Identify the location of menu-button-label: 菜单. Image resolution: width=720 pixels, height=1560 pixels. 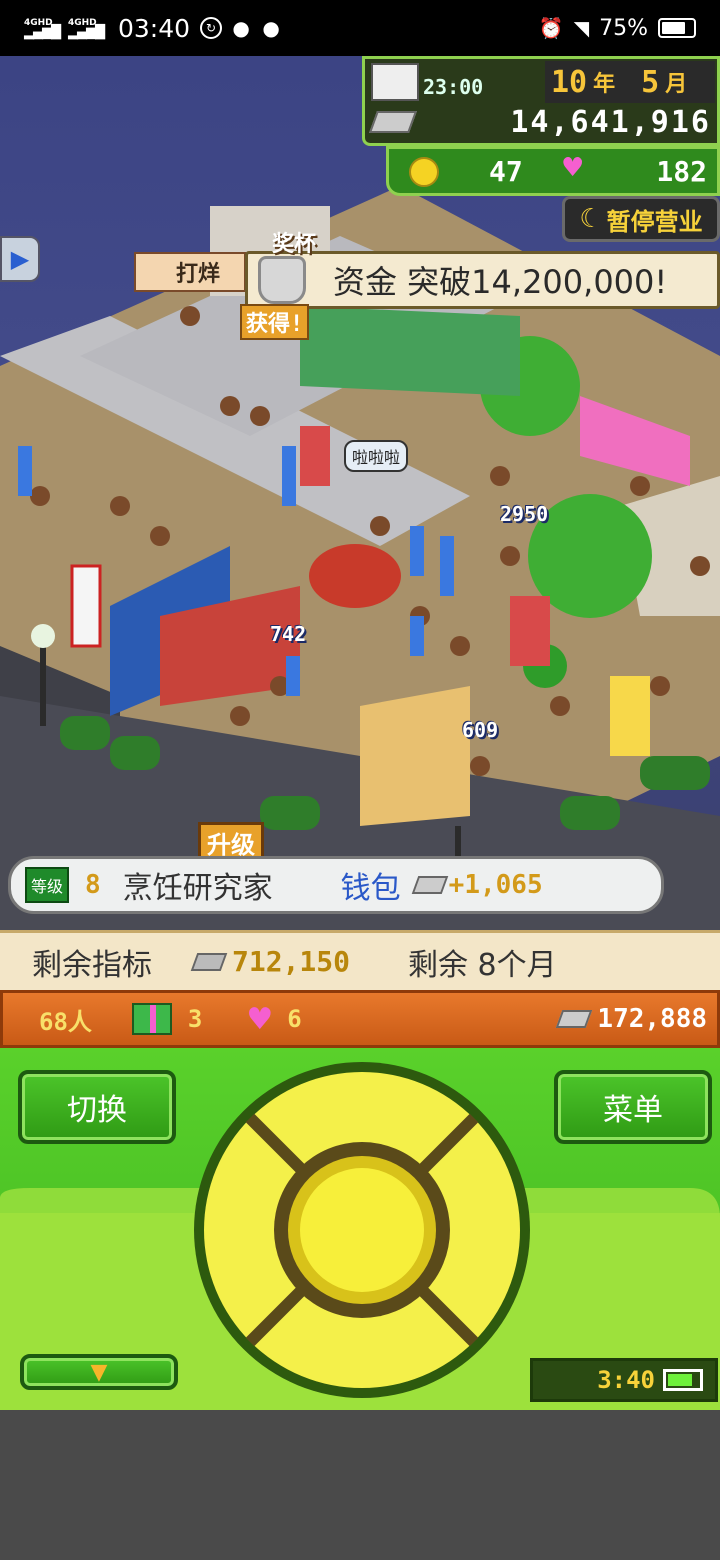
(633, 1110).